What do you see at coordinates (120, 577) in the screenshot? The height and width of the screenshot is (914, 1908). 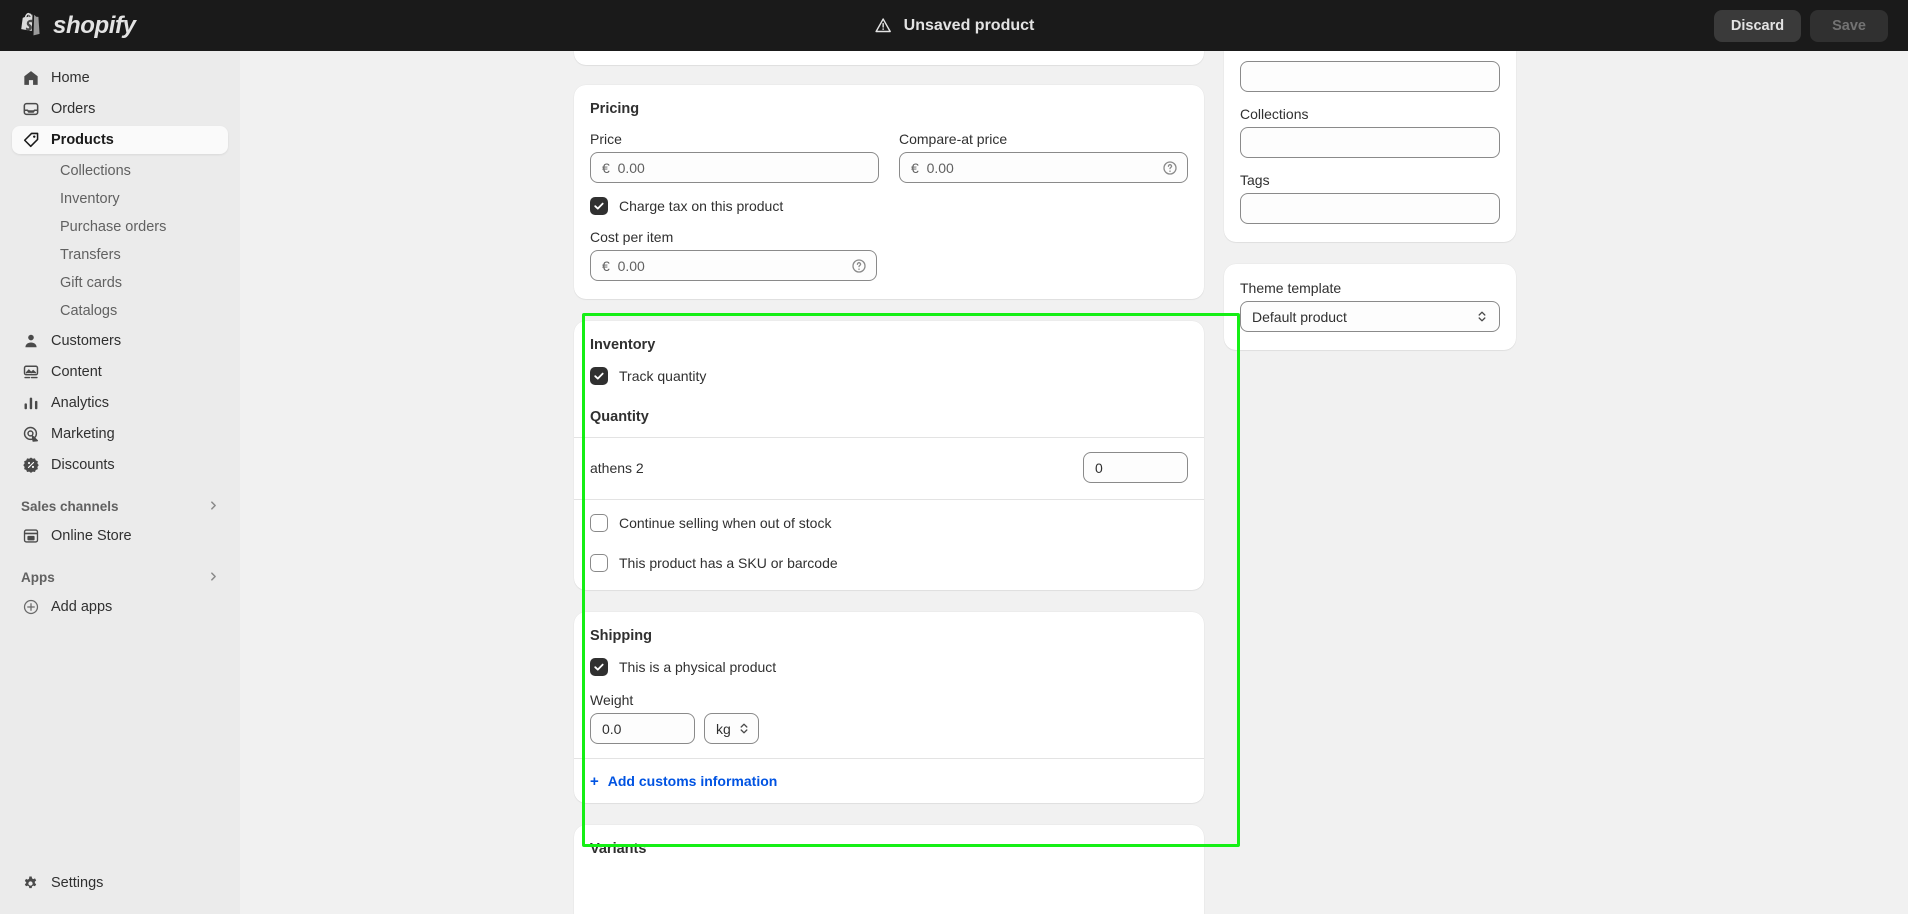 I see `sidebar-section-apps: Apps` at bounding box center [120, 577].